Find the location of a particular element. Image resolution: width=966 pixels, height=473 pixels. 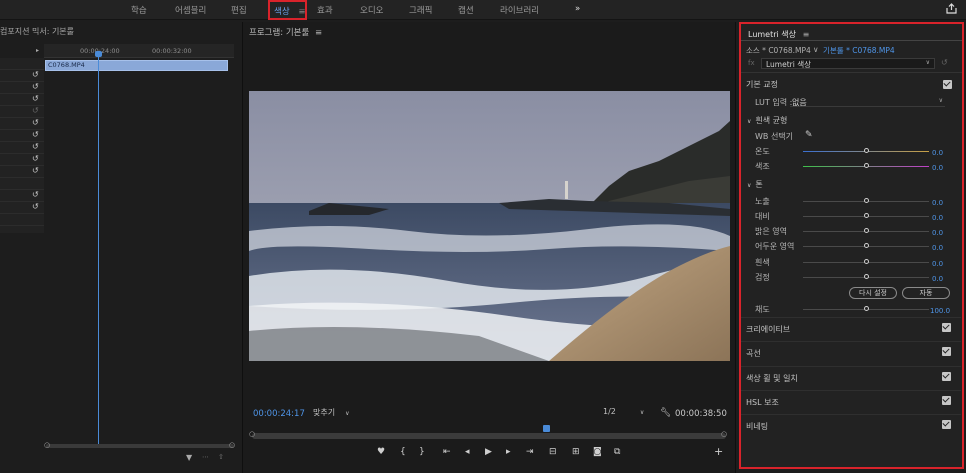

workspace-assembly: 어셈블리 is located at coordinates (190, 10).